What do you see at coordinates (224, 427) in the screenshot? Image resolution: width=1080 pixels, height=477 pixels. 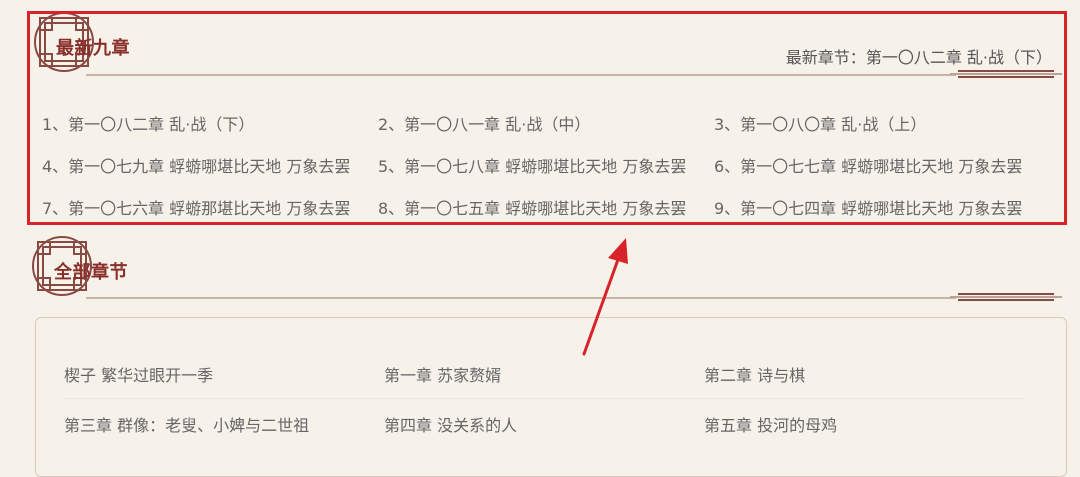 I see `chapter-link: 第三章 群像：老叟、小婢与二世祖` at bounding box center [224, 427].